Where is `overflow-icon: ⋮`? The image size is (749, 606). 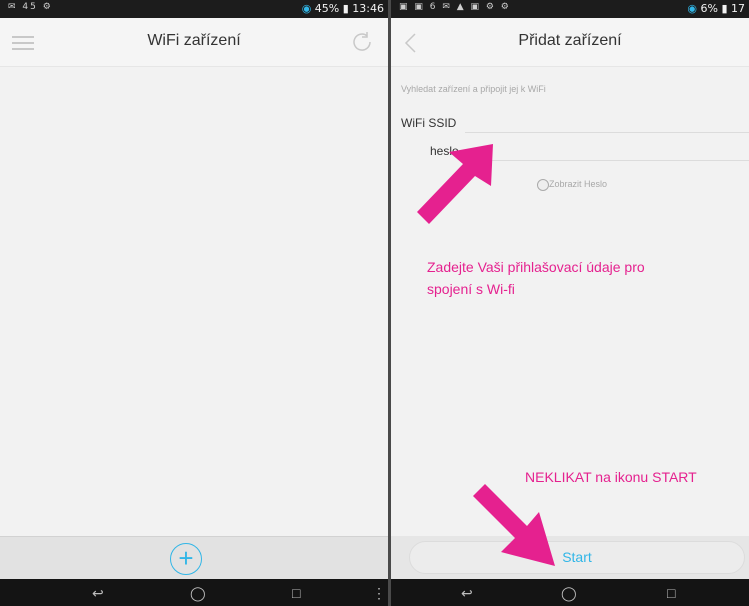 overflow-icon: ⋮ is located at coordinates (379, 593).